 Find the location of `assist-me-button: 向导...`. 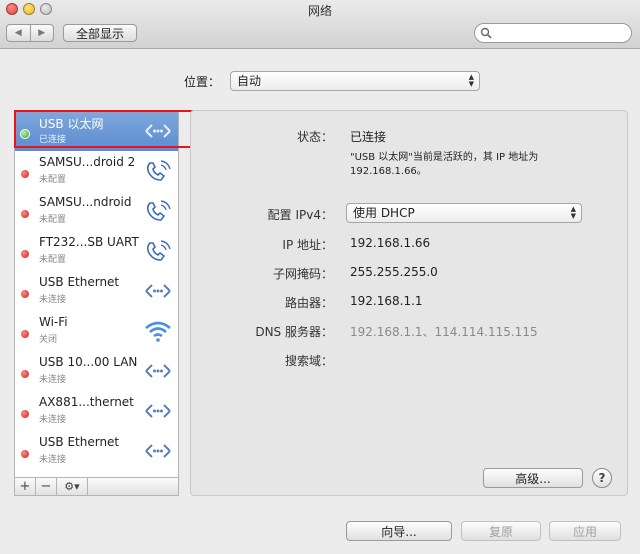

assist-me-button: 向导... is located at coordinates (399, 531).